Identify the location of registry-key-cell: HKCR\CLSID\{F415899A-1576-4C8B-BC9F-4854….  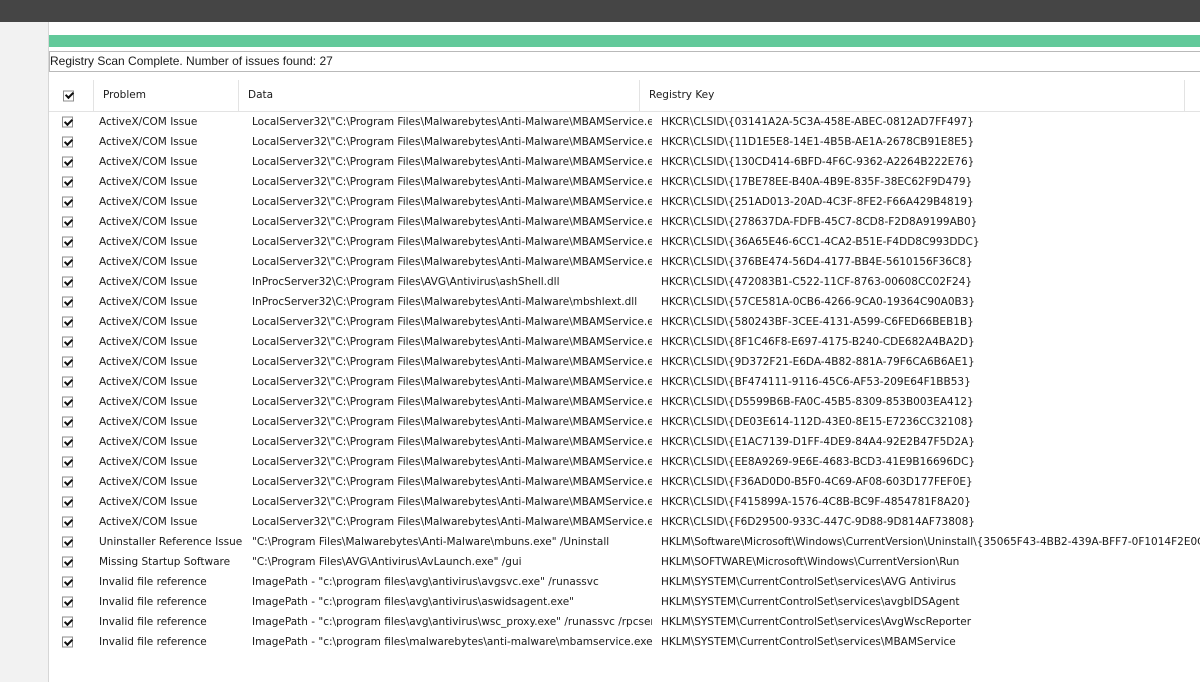
(816, 502).